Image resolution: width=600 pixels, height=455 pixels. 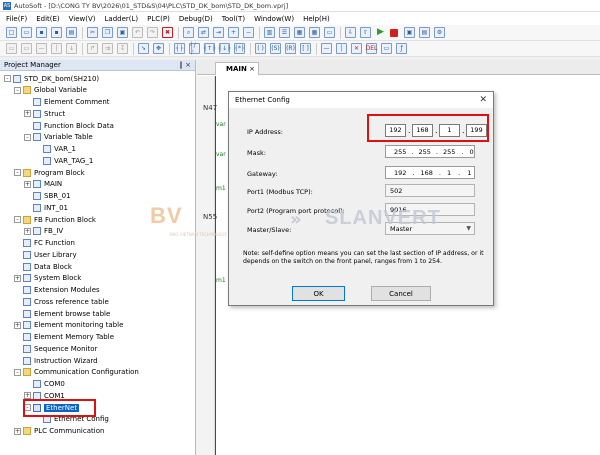 I want to click on menu-help: Help(H), so click(x=316, y=19).